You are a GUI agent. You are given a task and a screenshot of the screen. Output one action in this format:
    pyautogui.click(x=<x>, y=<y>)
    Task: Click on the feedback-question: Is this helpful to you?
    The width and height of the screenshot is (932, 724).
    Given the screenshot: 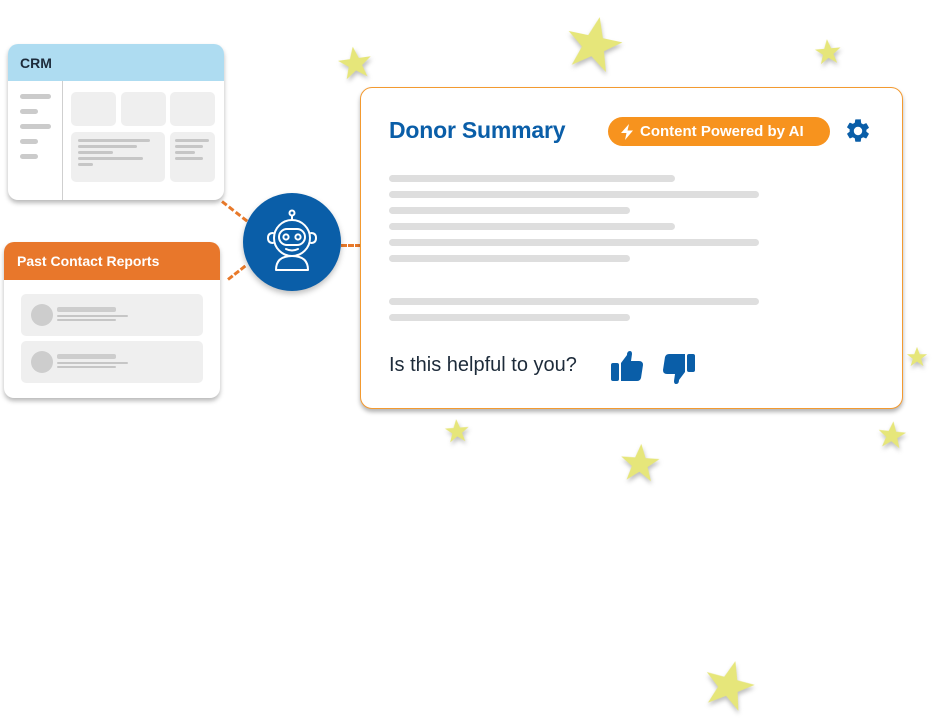 What is the action you would take?
    pyautogui.click(x=483, y=365)
    